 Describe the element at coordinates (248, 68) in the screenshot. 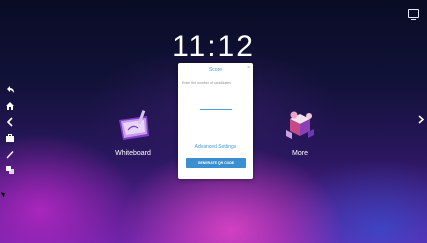

I see `close-icon: ×` at that location.